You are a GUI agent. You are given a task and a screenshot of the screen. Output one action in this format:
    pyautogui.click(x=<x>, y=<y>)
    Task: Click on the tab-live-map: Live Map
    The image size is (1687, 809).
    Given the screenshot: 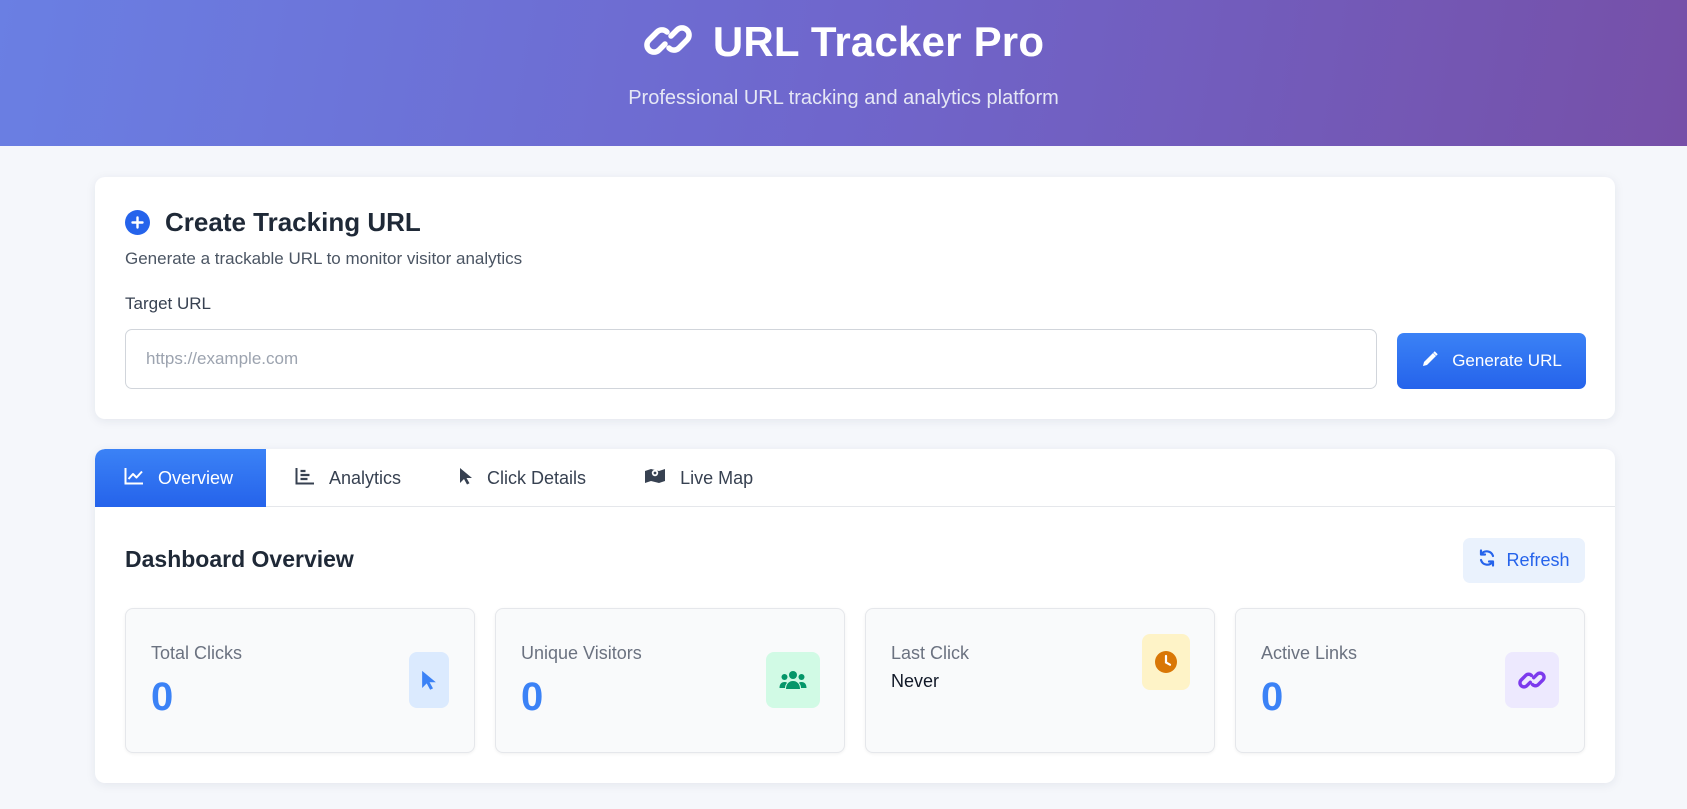 What is the action you would take?
    pyautogui.click(x=698, y=478)
    